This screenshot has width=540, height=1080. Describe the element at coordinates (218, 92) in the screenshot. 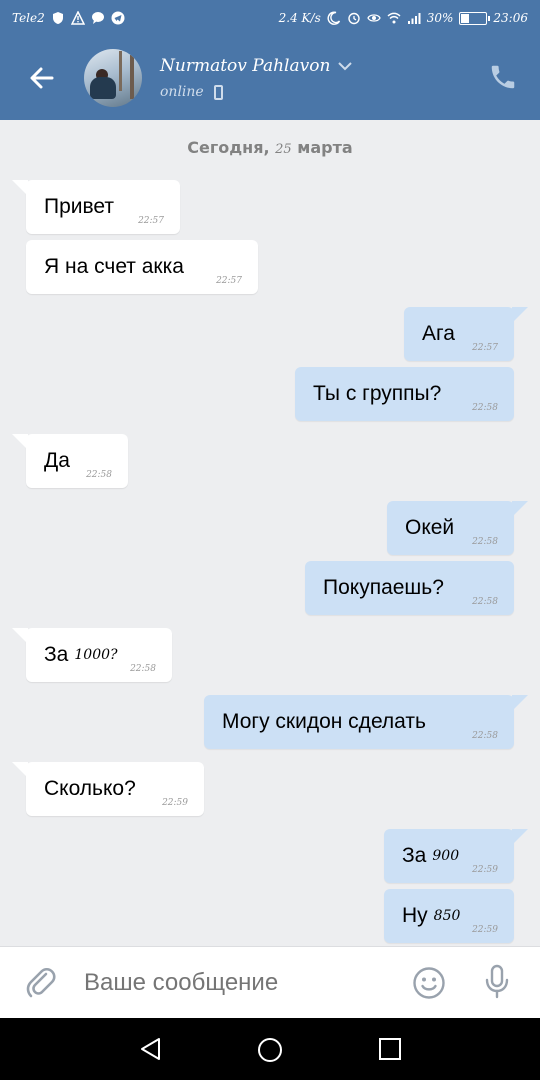

I see `mobile-device-icon` at that location.